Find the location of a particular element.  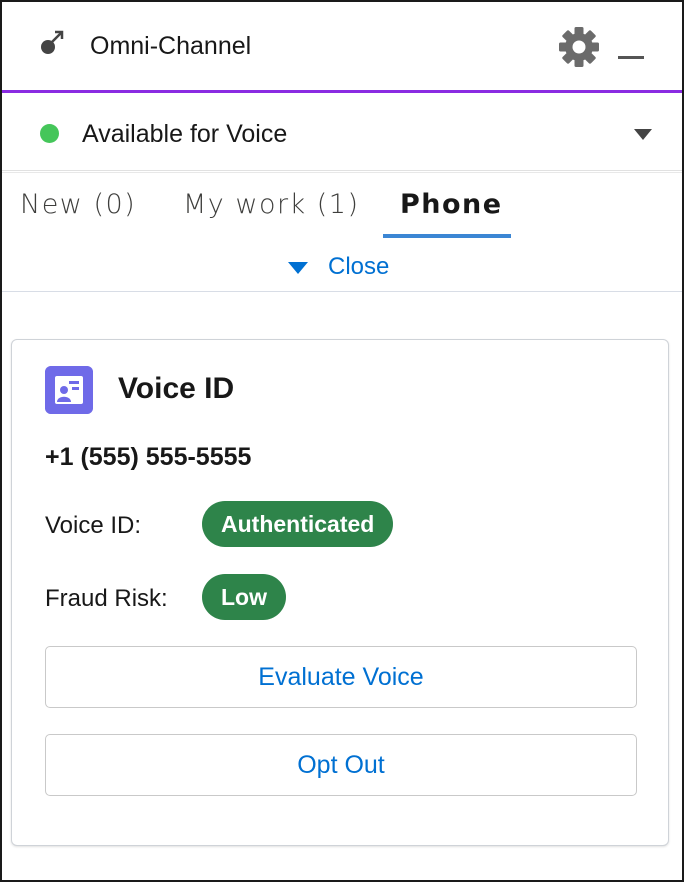

voice-id-label: Voice ID: is located at coordinates (93, 525).